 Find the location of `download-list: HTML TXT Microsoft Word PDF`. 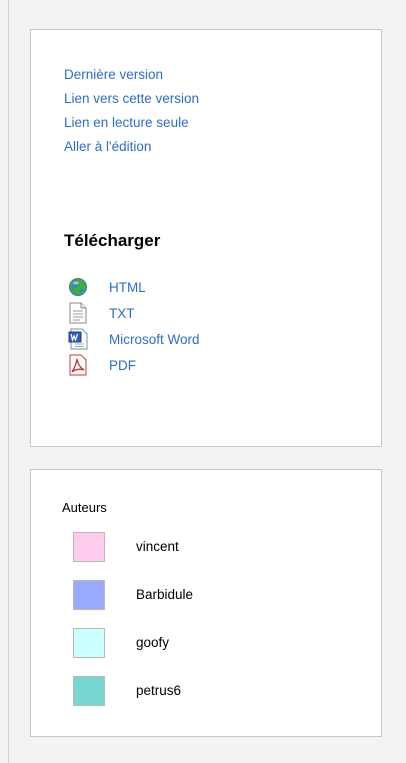

download-list: HTML TXT Microsoft Word PDF is located at coordinates (133, 326).